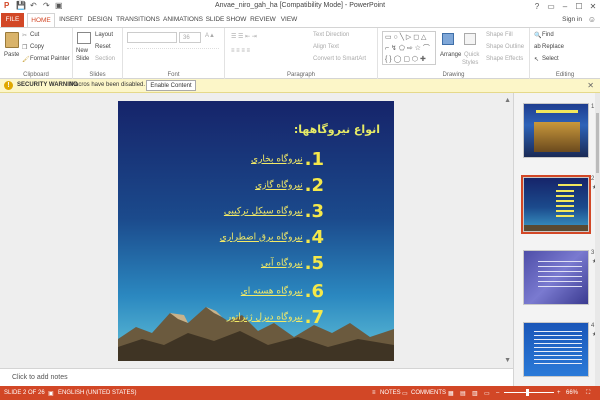  I want to click on section-button: Section, so click(105, 59).